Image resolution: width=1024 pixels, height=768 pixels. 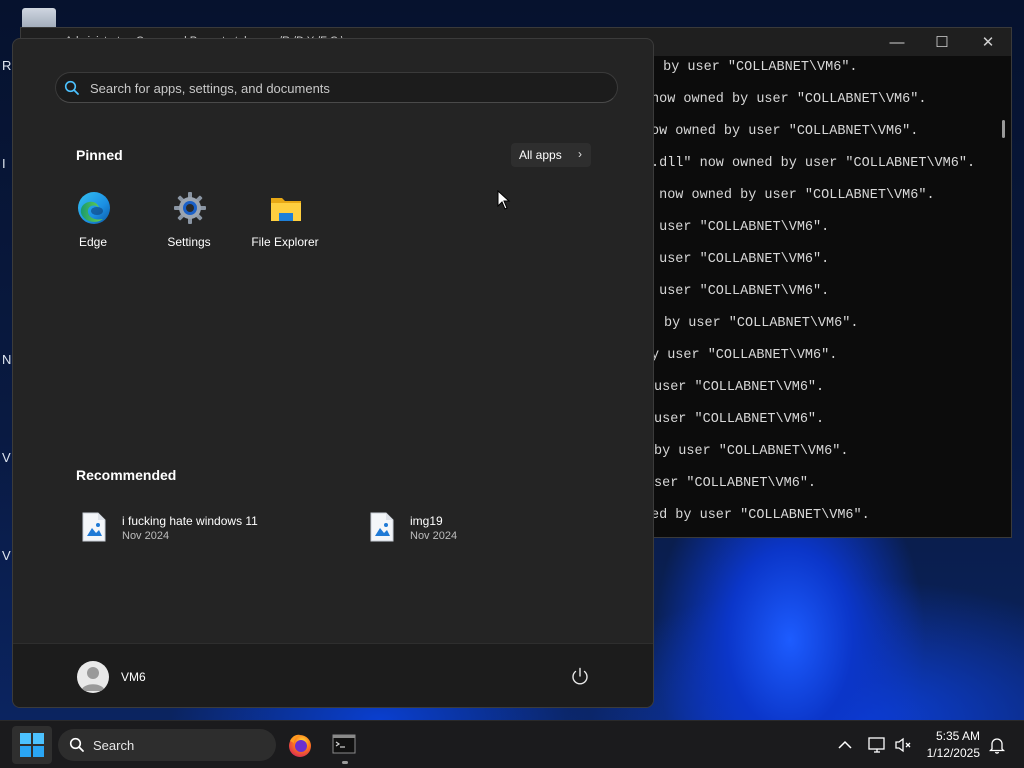 What do you see at coordinates (344, 745) in the screenshot?
I see `command-prompt-icon` at bounding box center [344, 745].